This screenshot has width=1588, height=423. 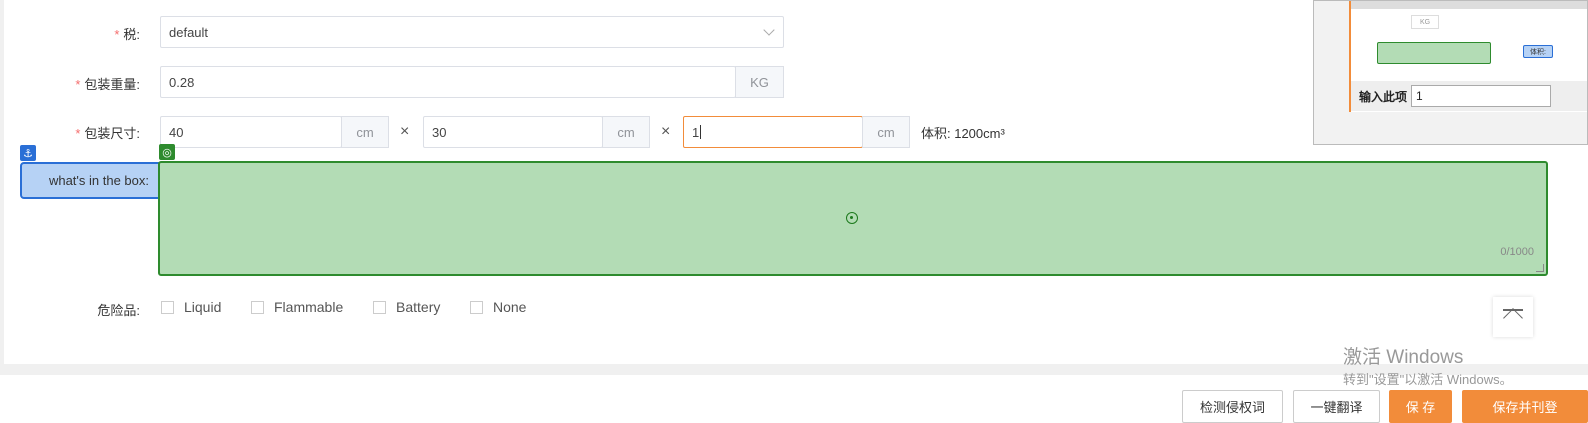 What do you see at coordinates (701, 132) in the screenshot?
I see `text-cursor` at bounding box center [701, 132].